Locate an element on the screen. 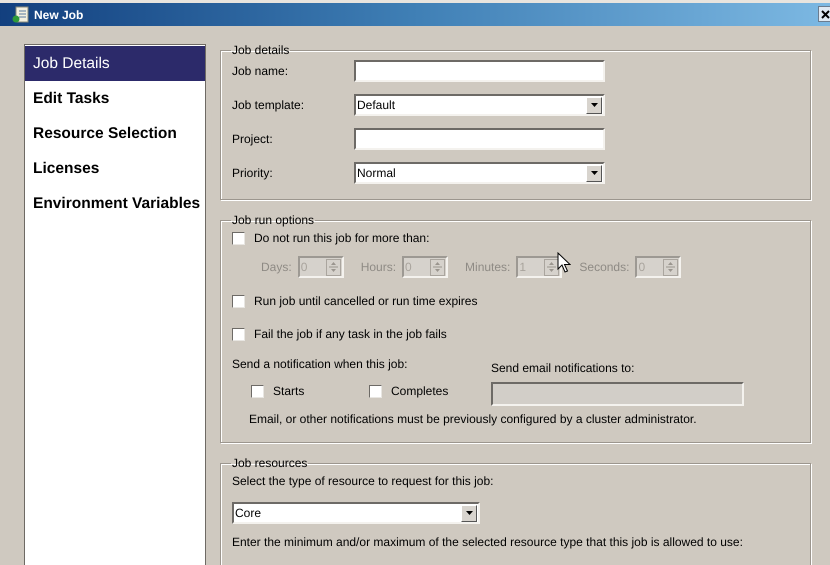 This screenshot has height=565, width=830. checkbox-label: Fail the job if any task in the job fails is located at coordinates (350, 334).